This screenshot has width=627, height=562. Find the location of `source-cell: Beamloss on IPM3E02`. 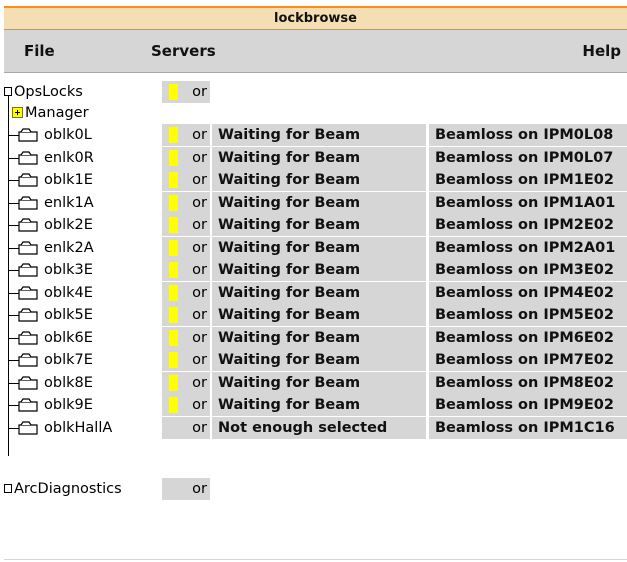

source-cell: Beamloss on IPM3E02 is located at coordinates (528, 270).